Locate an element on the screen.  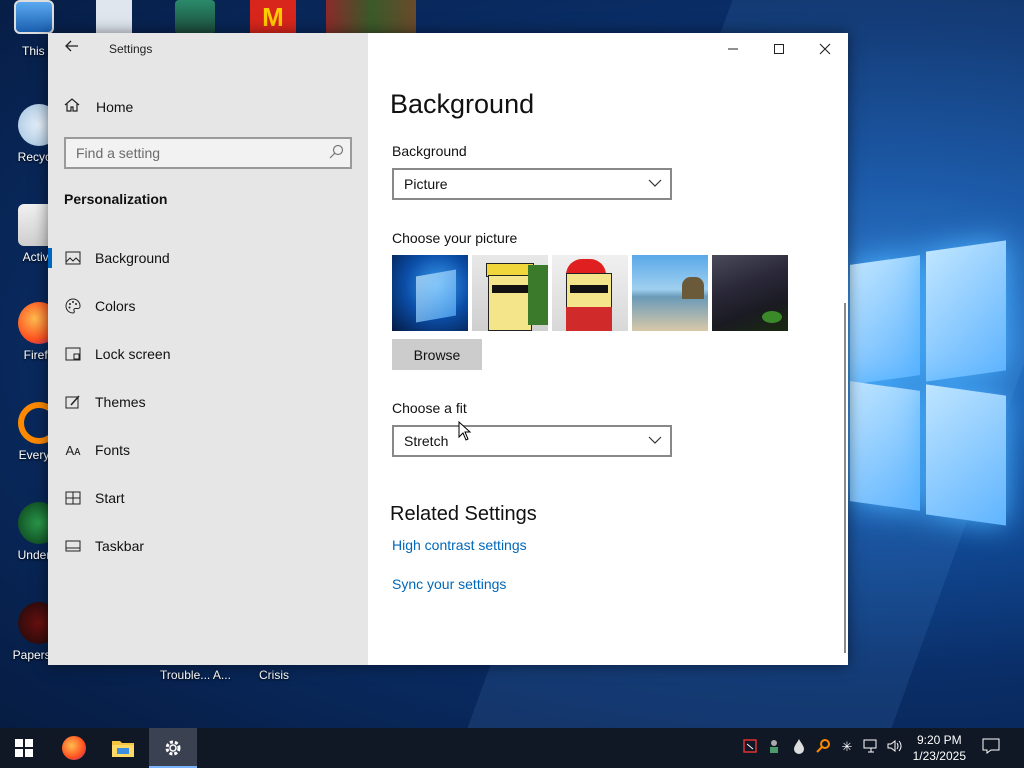
font-icon: Aᴀ is located at coordinates (73, 450).